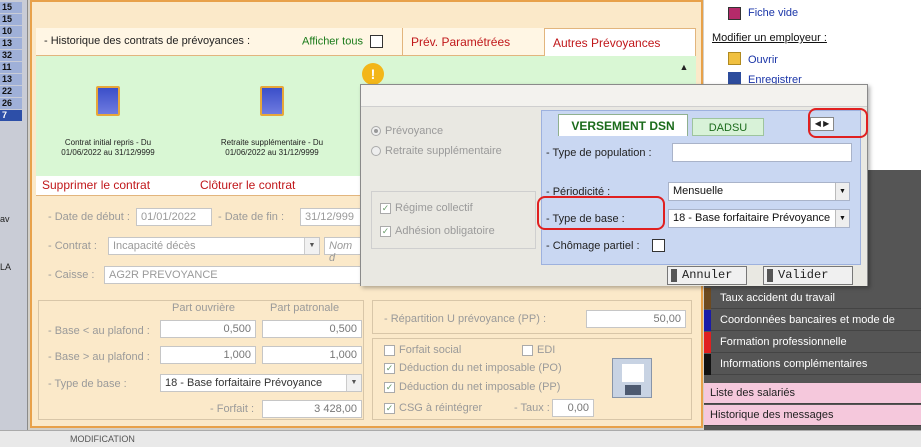 The width and height of the screenshot is (921, 447). Describe the element at coordinates (233, 275) in the screenshot. I see `caisse-input: AG2R PREVOYANCE` at that location.